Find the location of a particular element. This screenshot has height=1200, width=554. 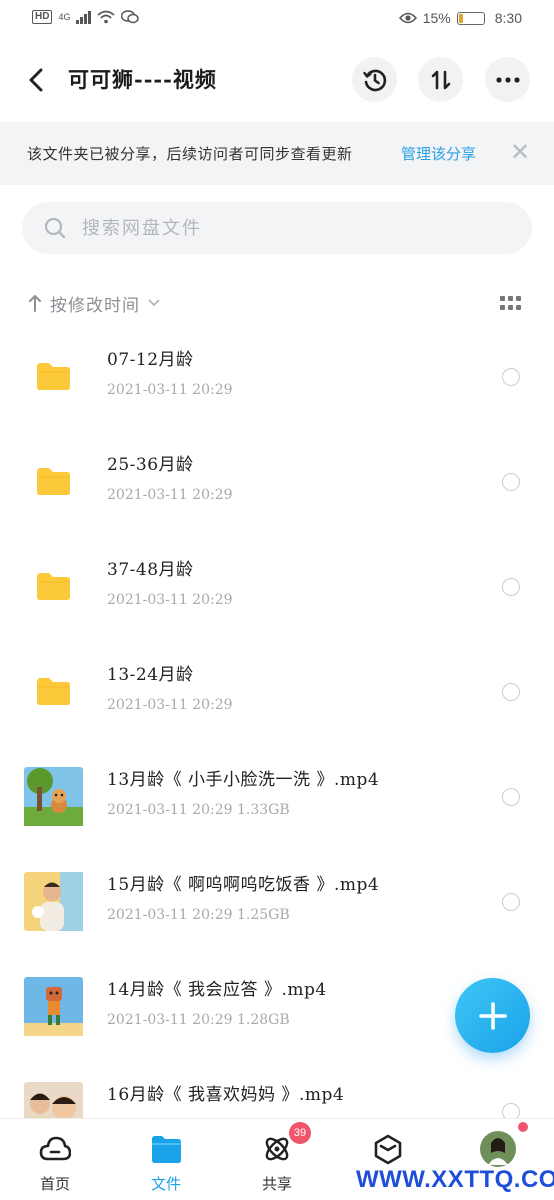

file-meta: 2021-03-11 20:29 1.33GB is located at coordinates (198, 810).